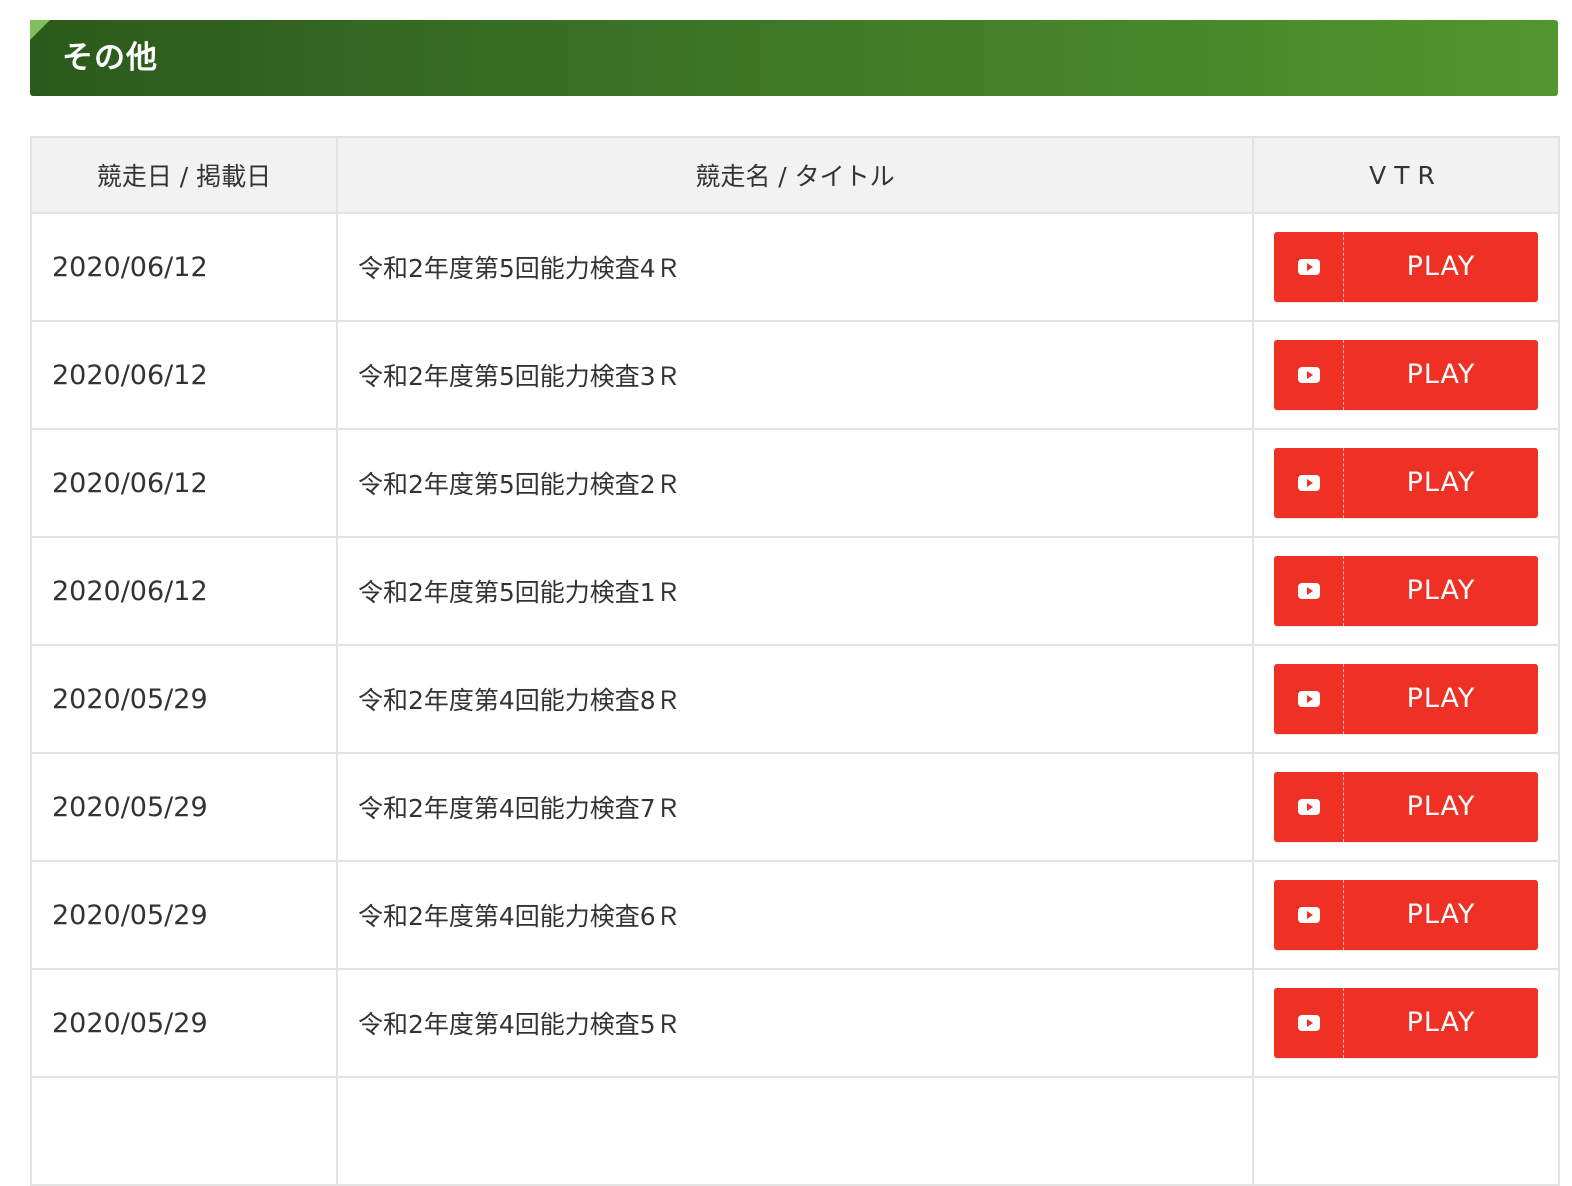  I want to click on table-row: 2020/05/29 令和2年度第4回能力検査6Ｒ PLAY, so click(795, 915).